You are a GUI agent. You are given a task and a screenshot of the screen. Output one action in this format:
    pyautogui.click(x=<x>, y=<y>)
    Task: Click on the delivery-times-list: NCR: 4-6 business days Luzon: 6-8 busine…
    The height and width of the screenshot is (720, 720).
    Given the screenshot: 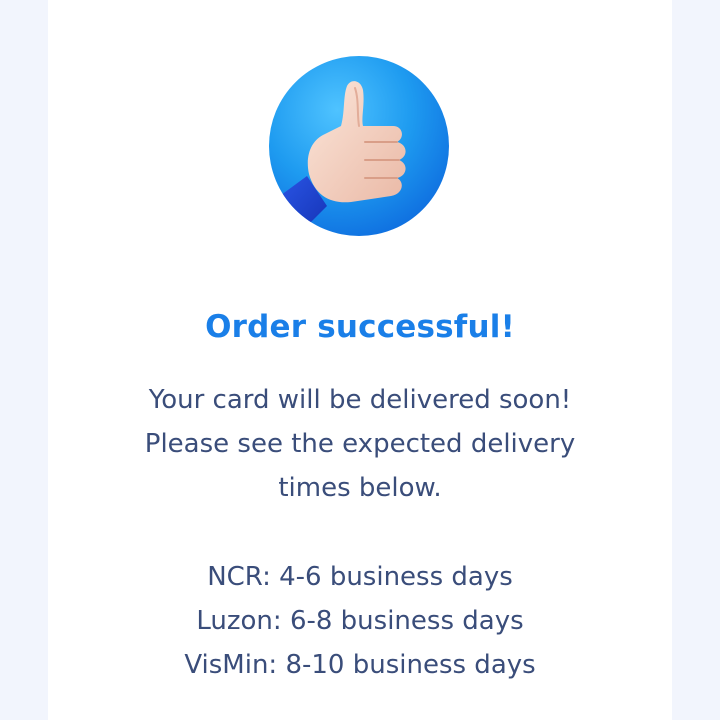 What is the action you would take?
    pyautogui.click(x=360, y=621)
    